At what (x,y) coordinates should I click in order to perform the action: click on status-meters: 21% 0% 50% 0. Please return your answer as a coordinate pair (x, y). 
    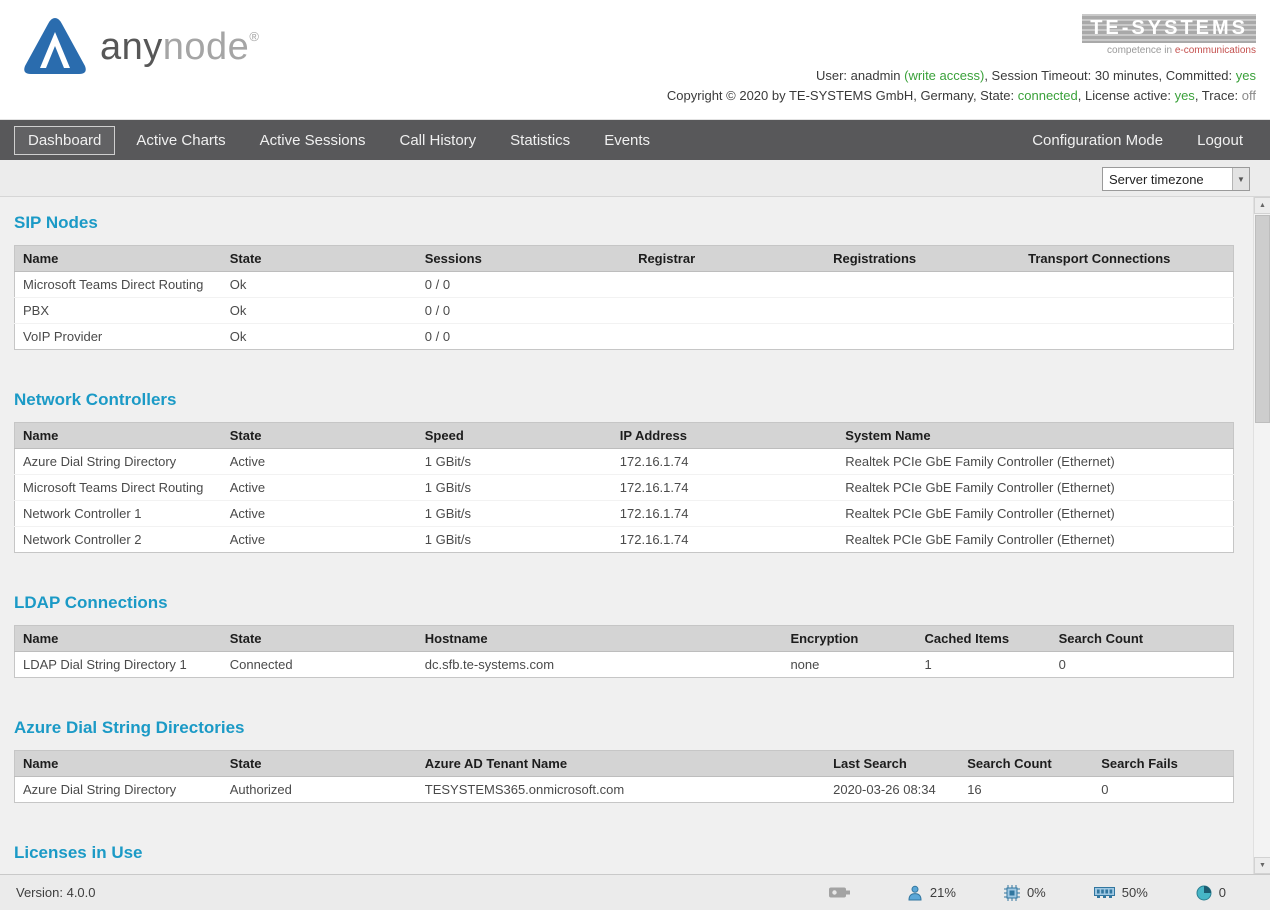
    Looking at the image, I should click on (1041, 892).